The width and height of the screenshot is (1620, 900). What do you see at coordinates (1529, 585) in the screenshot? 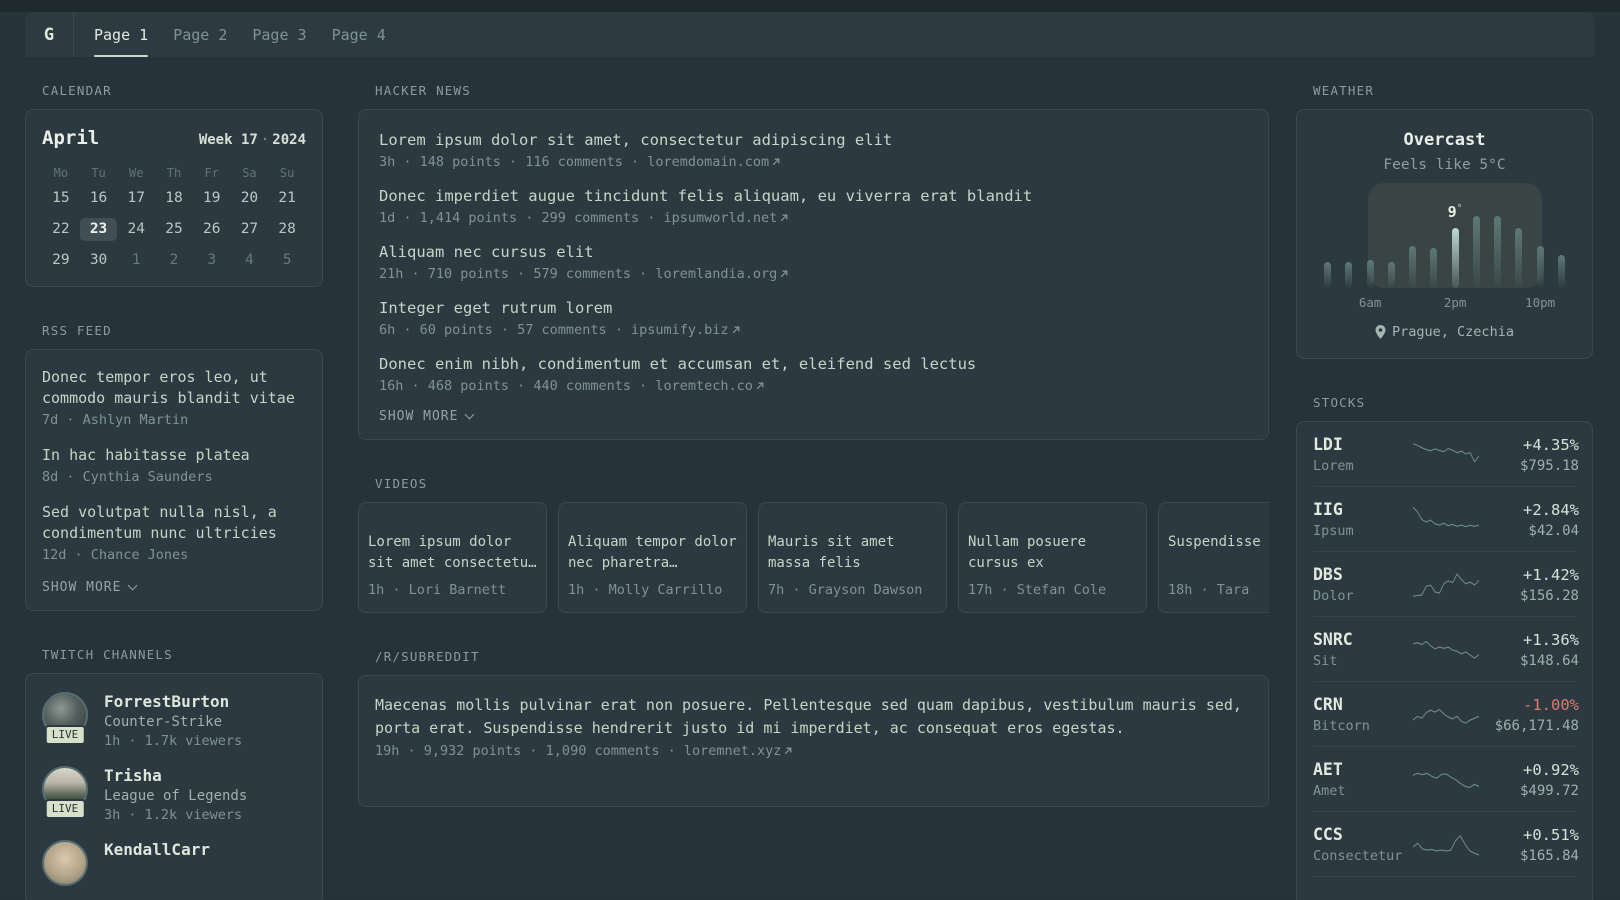
I see `stock-values: +1.42% $156.28` at bounding box center [1529, 585].